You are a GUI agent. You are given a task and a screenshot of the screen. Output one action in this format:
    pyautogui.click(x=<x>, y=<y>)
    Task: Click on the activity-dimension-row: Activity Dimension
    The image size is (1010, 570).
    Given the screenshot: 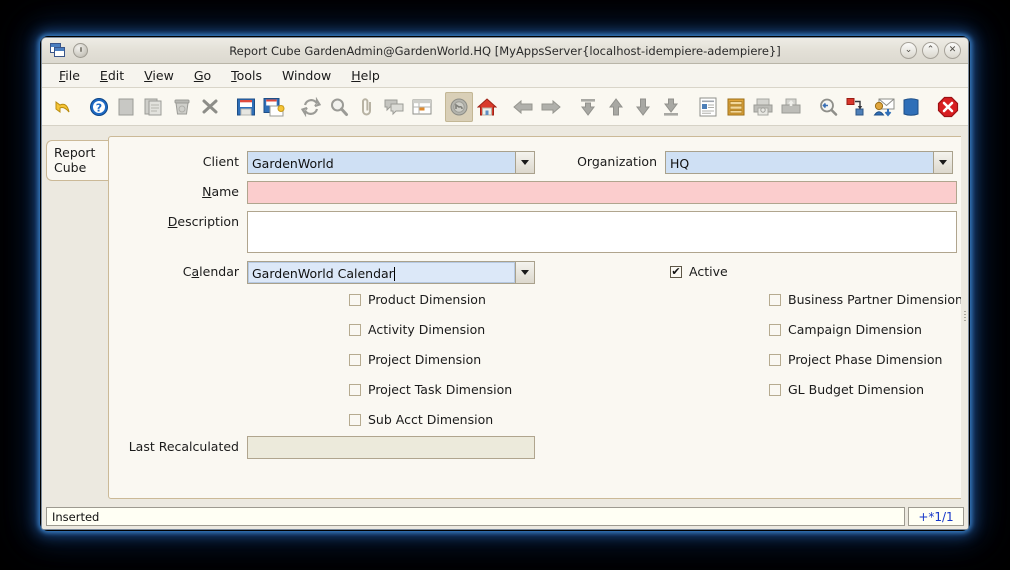 What is the action you would take?
    pyautogui.click(x=430, y=329)
    